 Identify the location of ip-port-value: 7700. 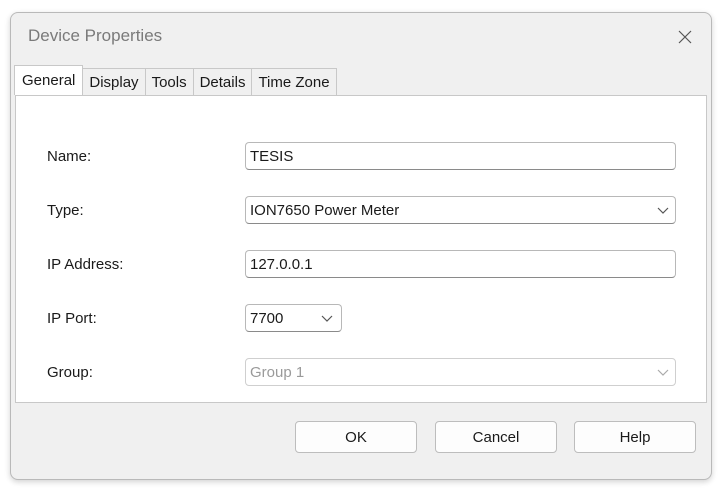
(267, 318).